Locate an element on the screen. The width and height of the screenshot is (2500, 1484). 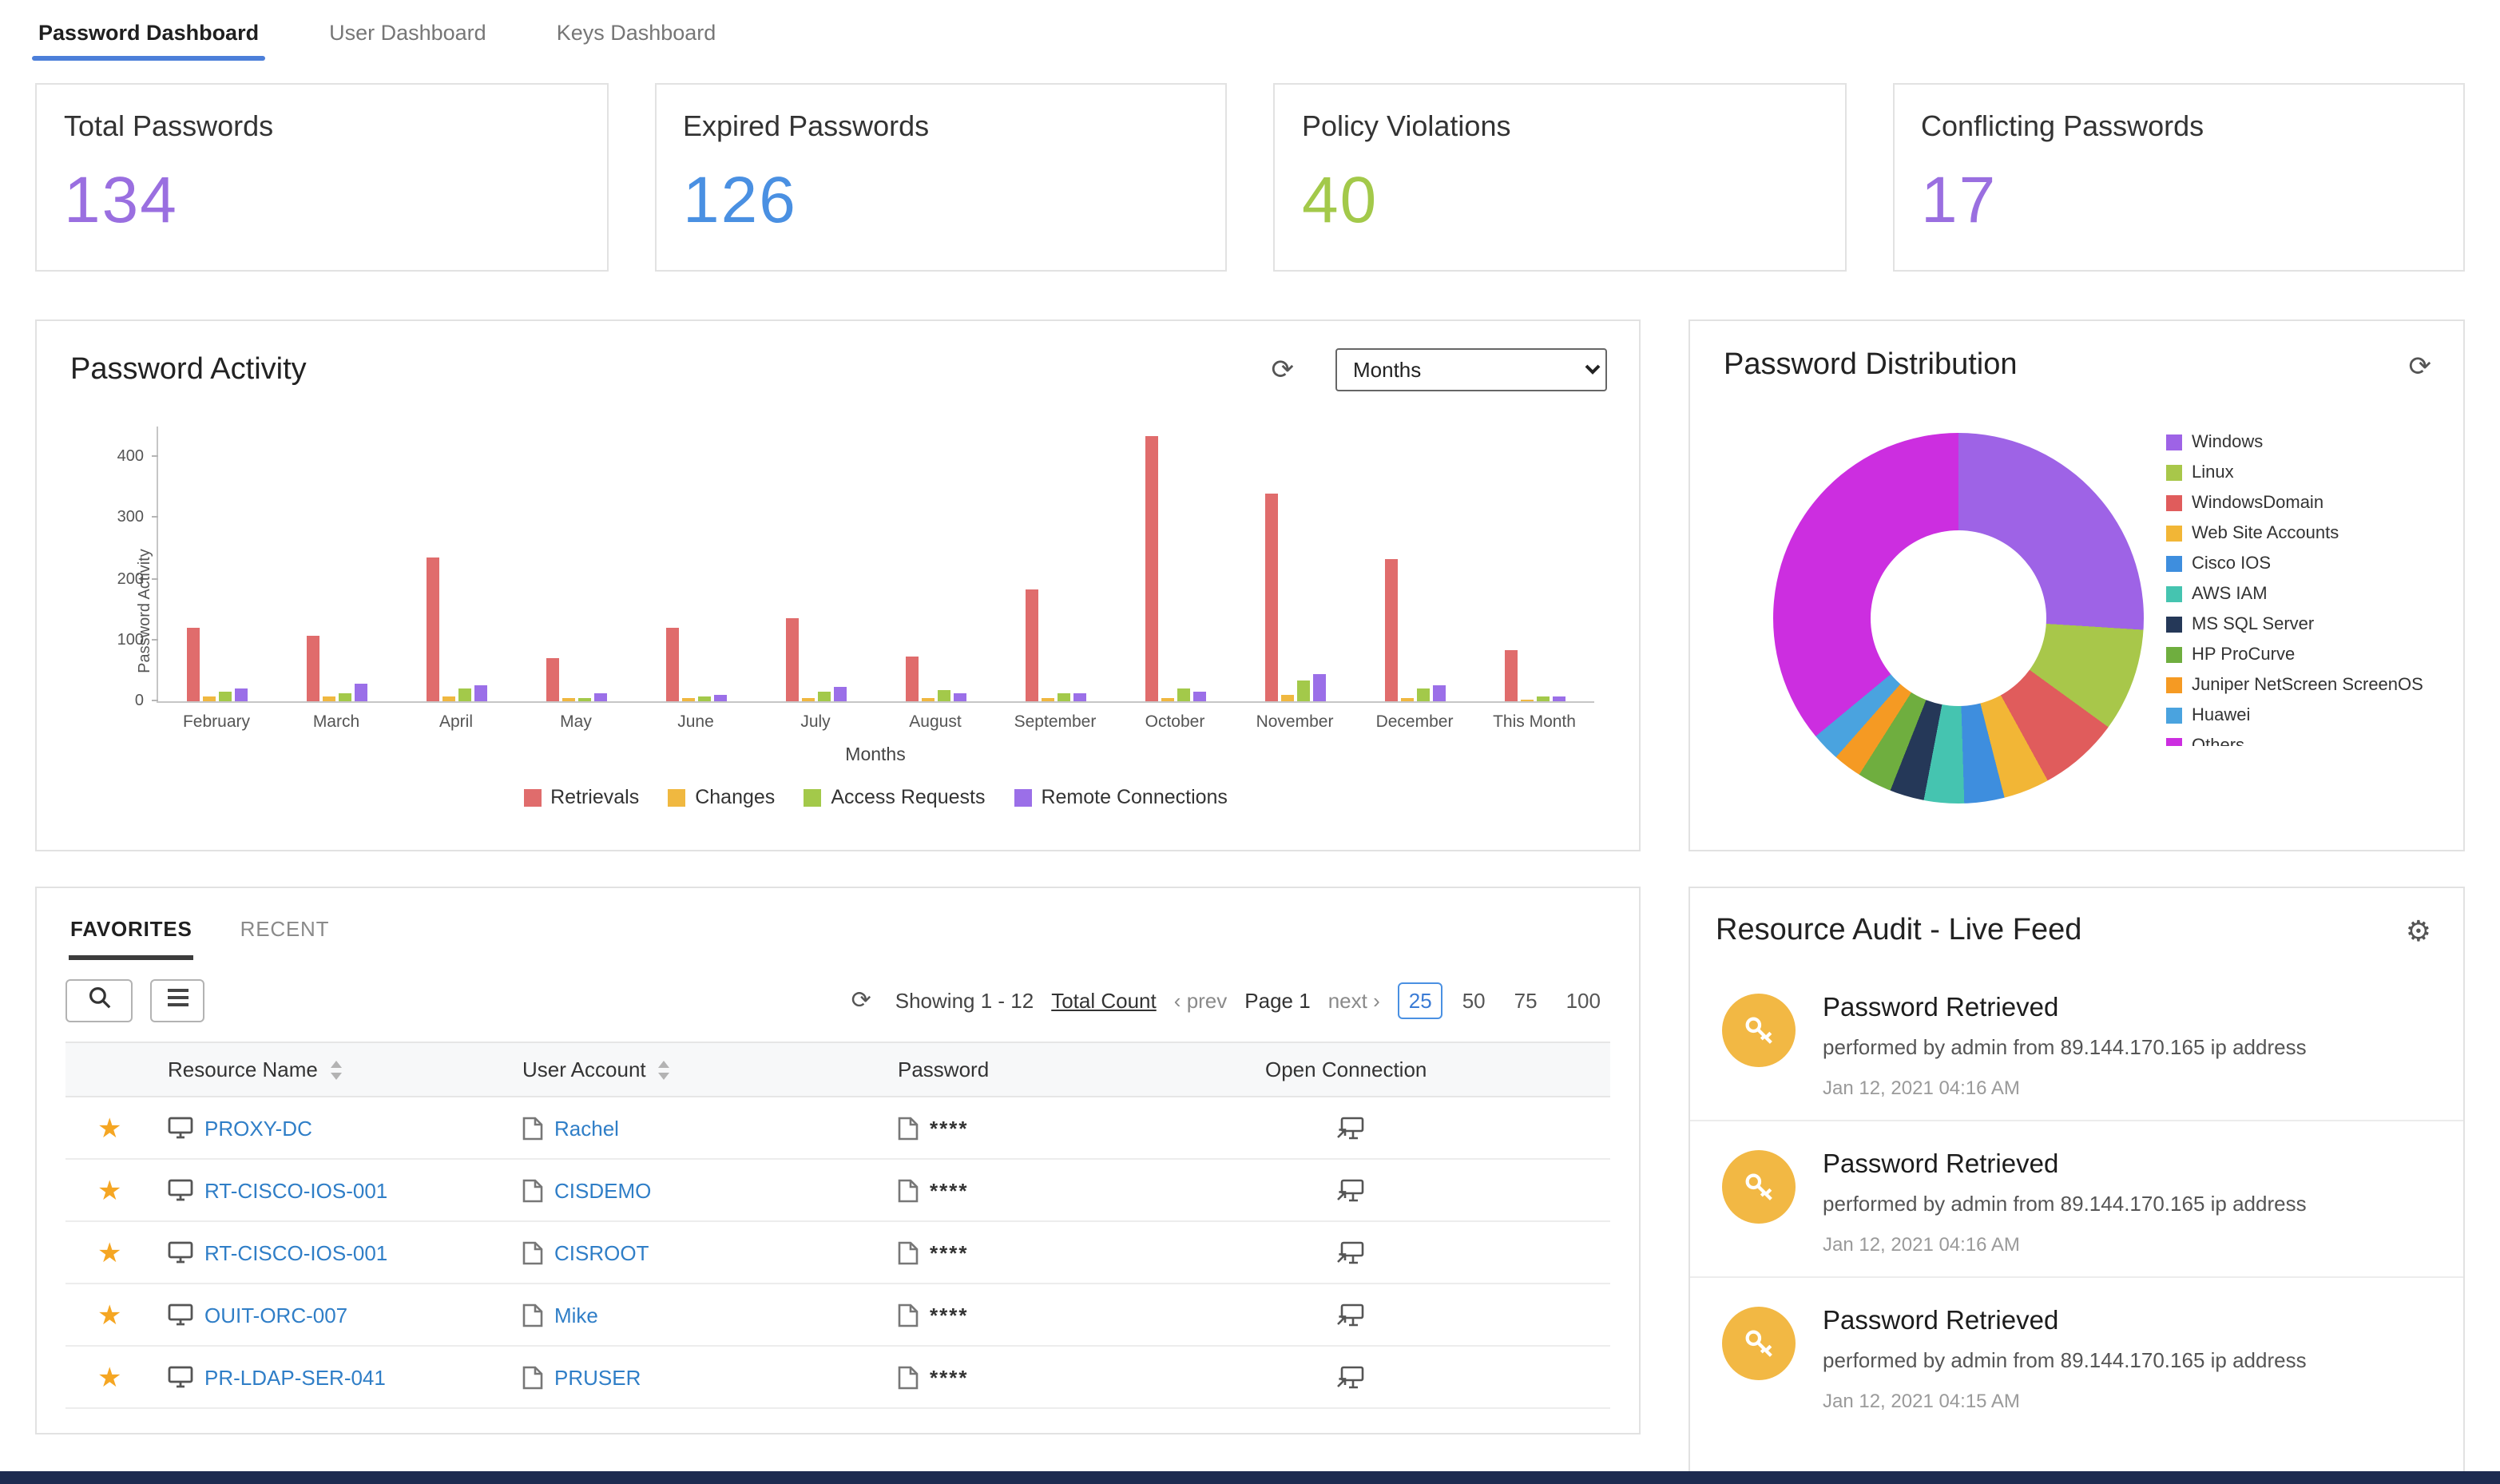
donut-legend-item-windowsdomain: WindowsDomain is located at coordinates (2308, 502).